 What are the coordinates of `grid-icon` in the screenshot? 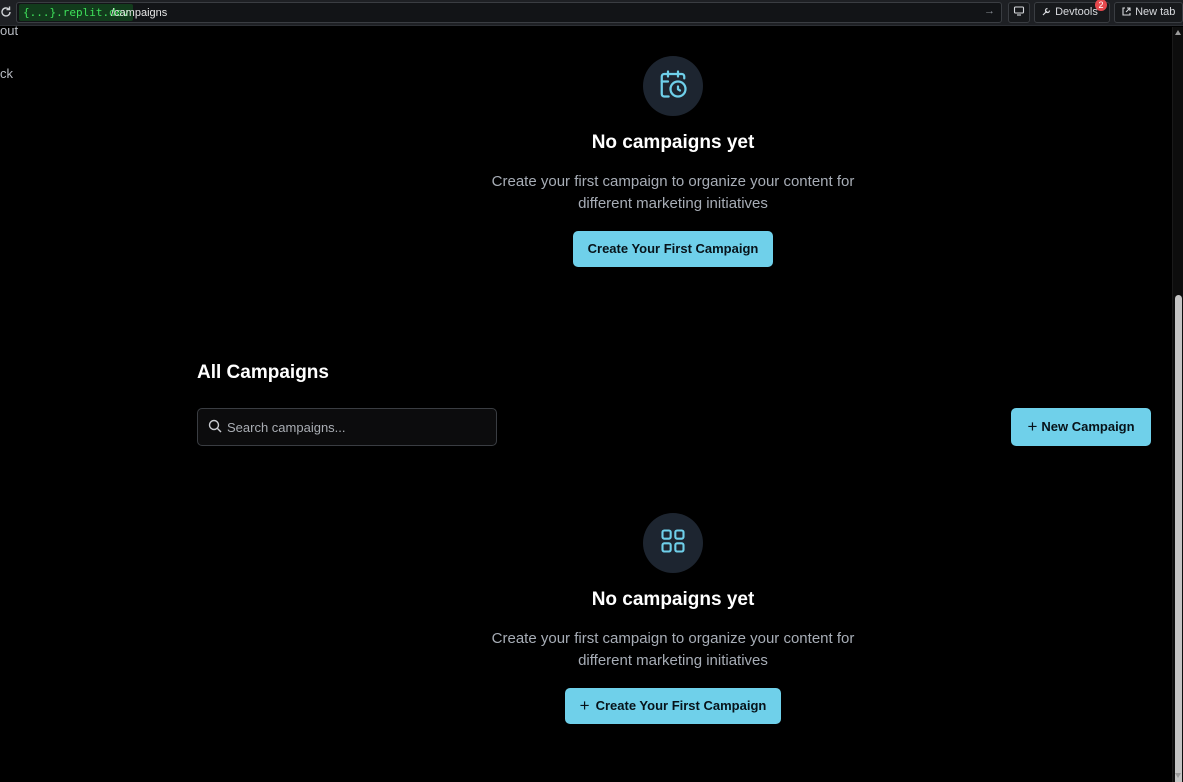 It's located at (673, 543).